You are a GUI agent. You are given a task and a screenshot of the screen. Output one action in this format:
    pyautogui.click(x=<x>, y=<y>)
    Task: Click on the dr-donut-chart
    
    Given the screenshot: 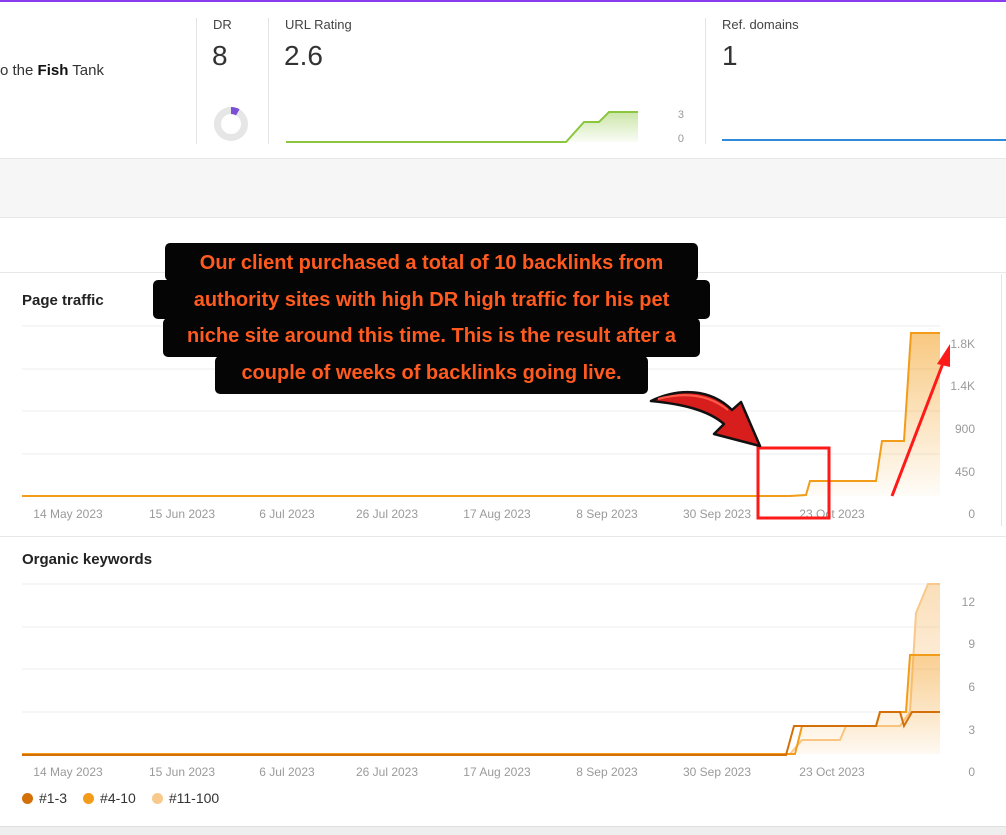 What is the action you would take?
    pyautogui.click(x=231, y=124)
    